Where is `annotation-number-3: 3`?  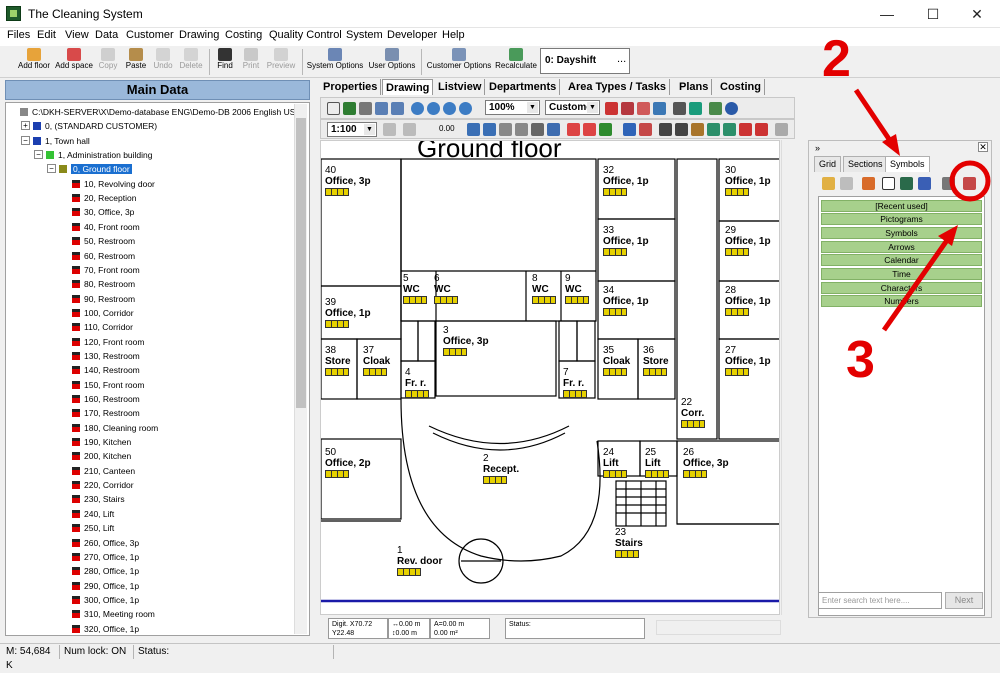 annotation-number-3: 3 is located at coordinates (860, 360).